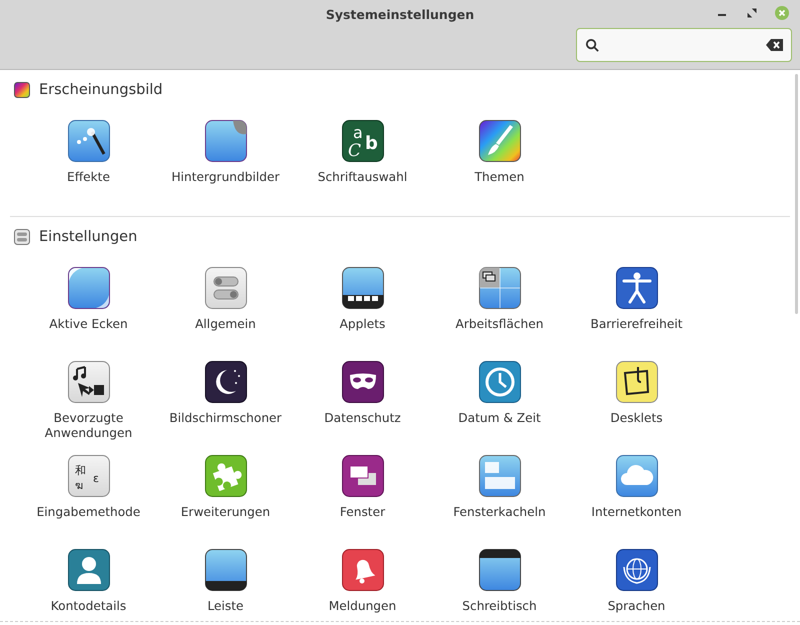 The width and height of the screenshot is (800, 625). I want to click on paintbrush-icon, so click(499, 141).